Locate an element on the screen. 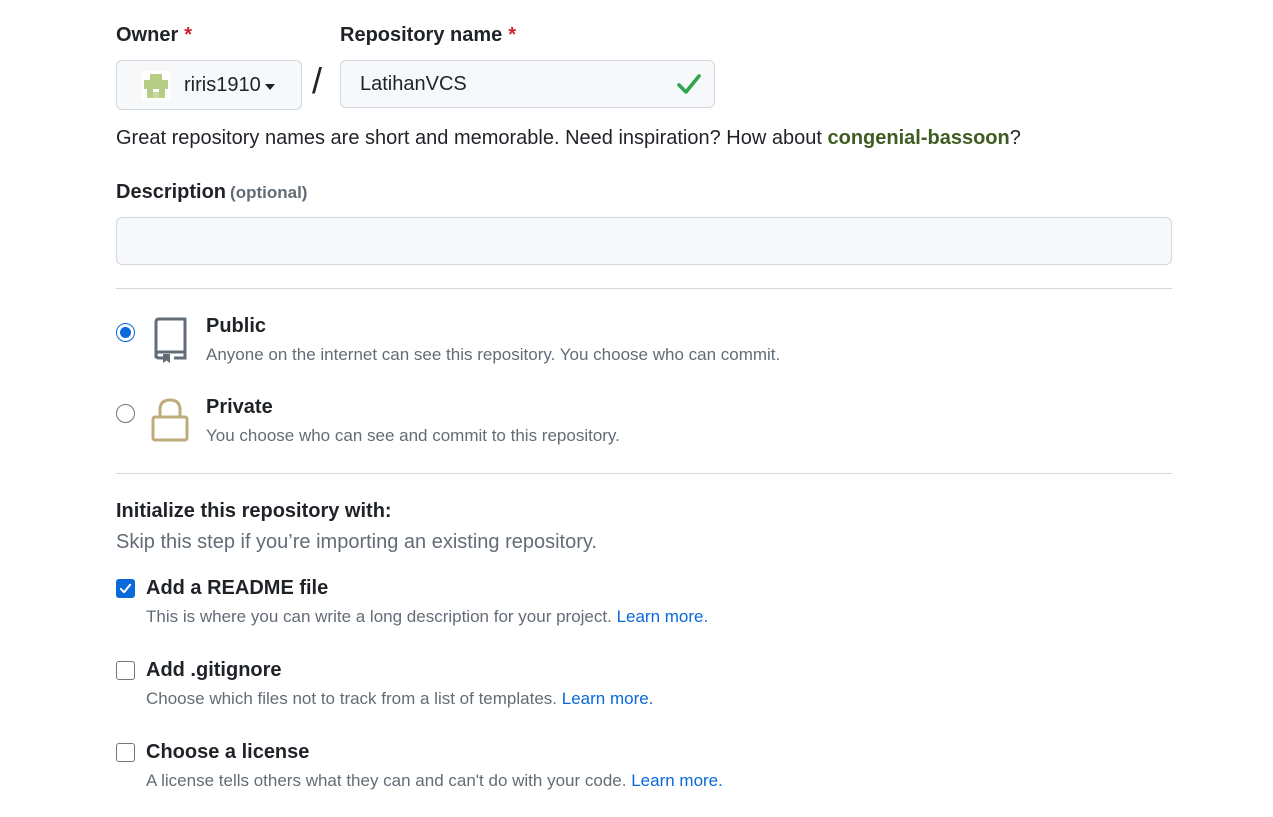  private-radio is located at coordinates (125, 413).